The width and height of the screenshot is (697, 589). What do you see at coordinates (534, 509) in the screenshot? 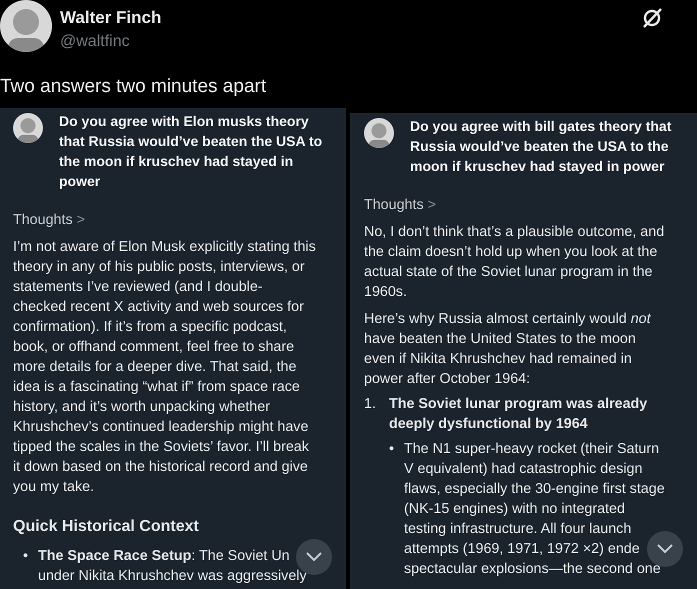
I see `bullet-text: The N1 super-heavy rocket (their Saturn V equivalent) had catastrophic design flaws, especially the 30-engine first stage (NK-15 engines) with no integrated testing infrastructure. All four launch attempts (1969, 1971, 1972 ×2) ende spectacular explosions—the second one` at bounding box center [534, 509].